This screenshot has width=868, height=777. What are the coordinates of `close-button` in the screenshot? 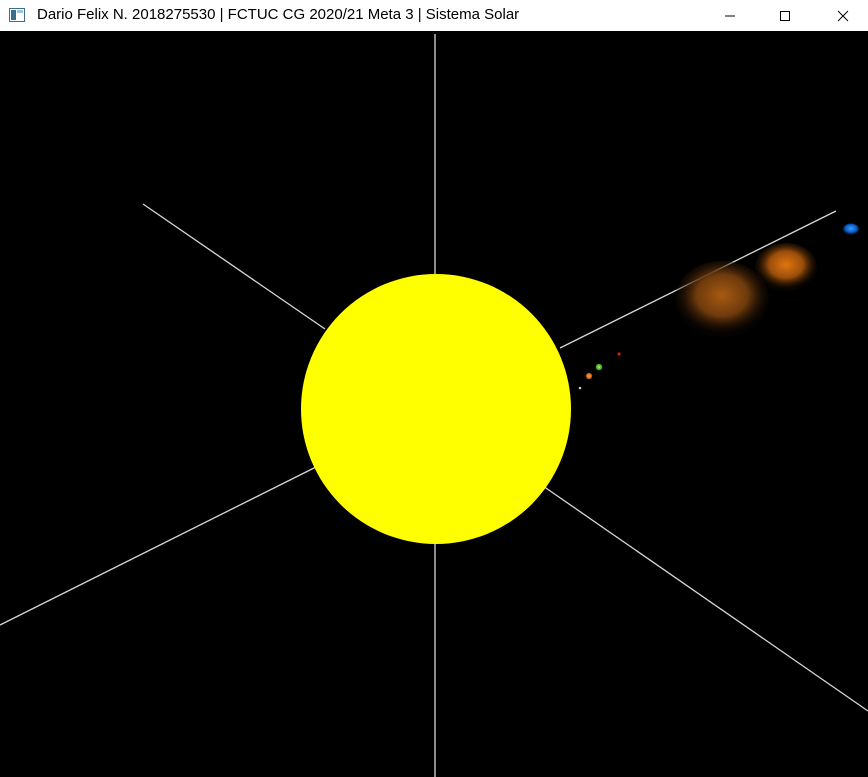 It's located at (843, 15).